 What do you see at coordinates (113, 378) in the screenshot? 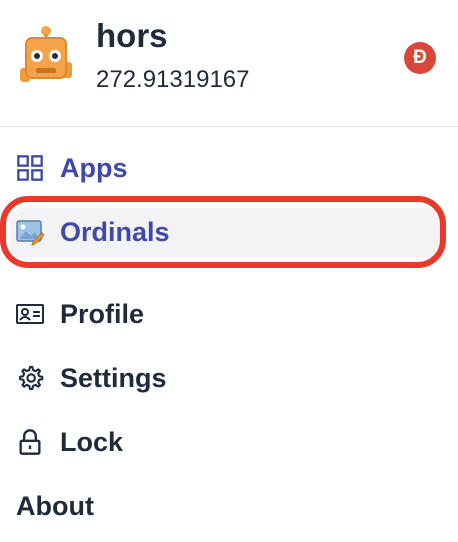
I see `menu-label-settings: Settings` at bounding box center [113, 378].